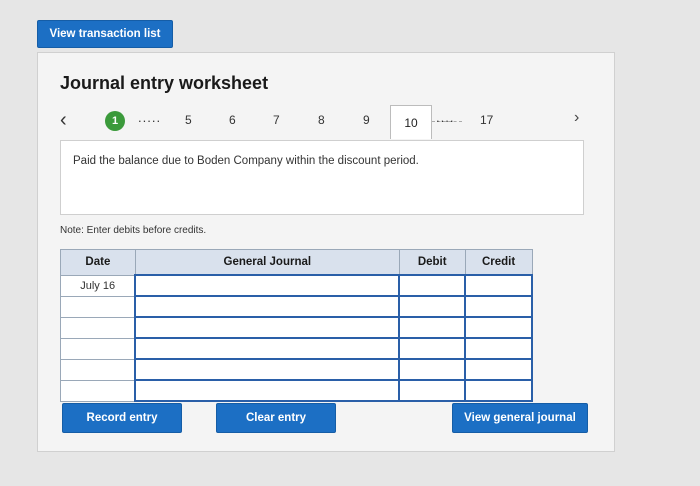 The width and height of the screenshot is (700, 486). I want to click on debit-header: Debit, so click(432, 262).